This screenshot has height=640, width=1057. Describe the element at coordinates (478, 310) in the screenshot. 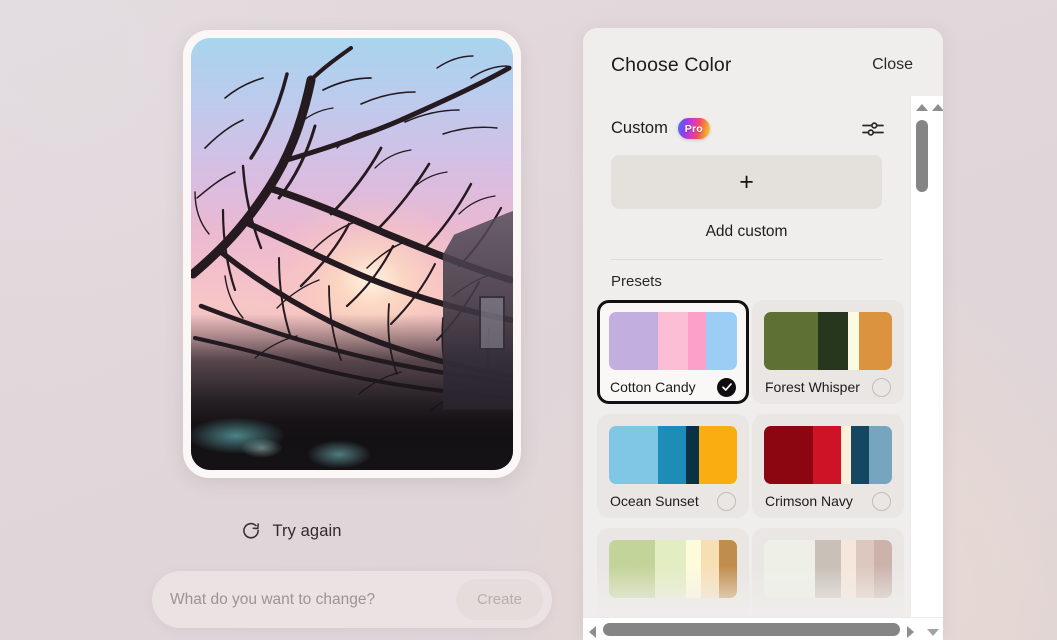

I see `building-silhouette` at that location.